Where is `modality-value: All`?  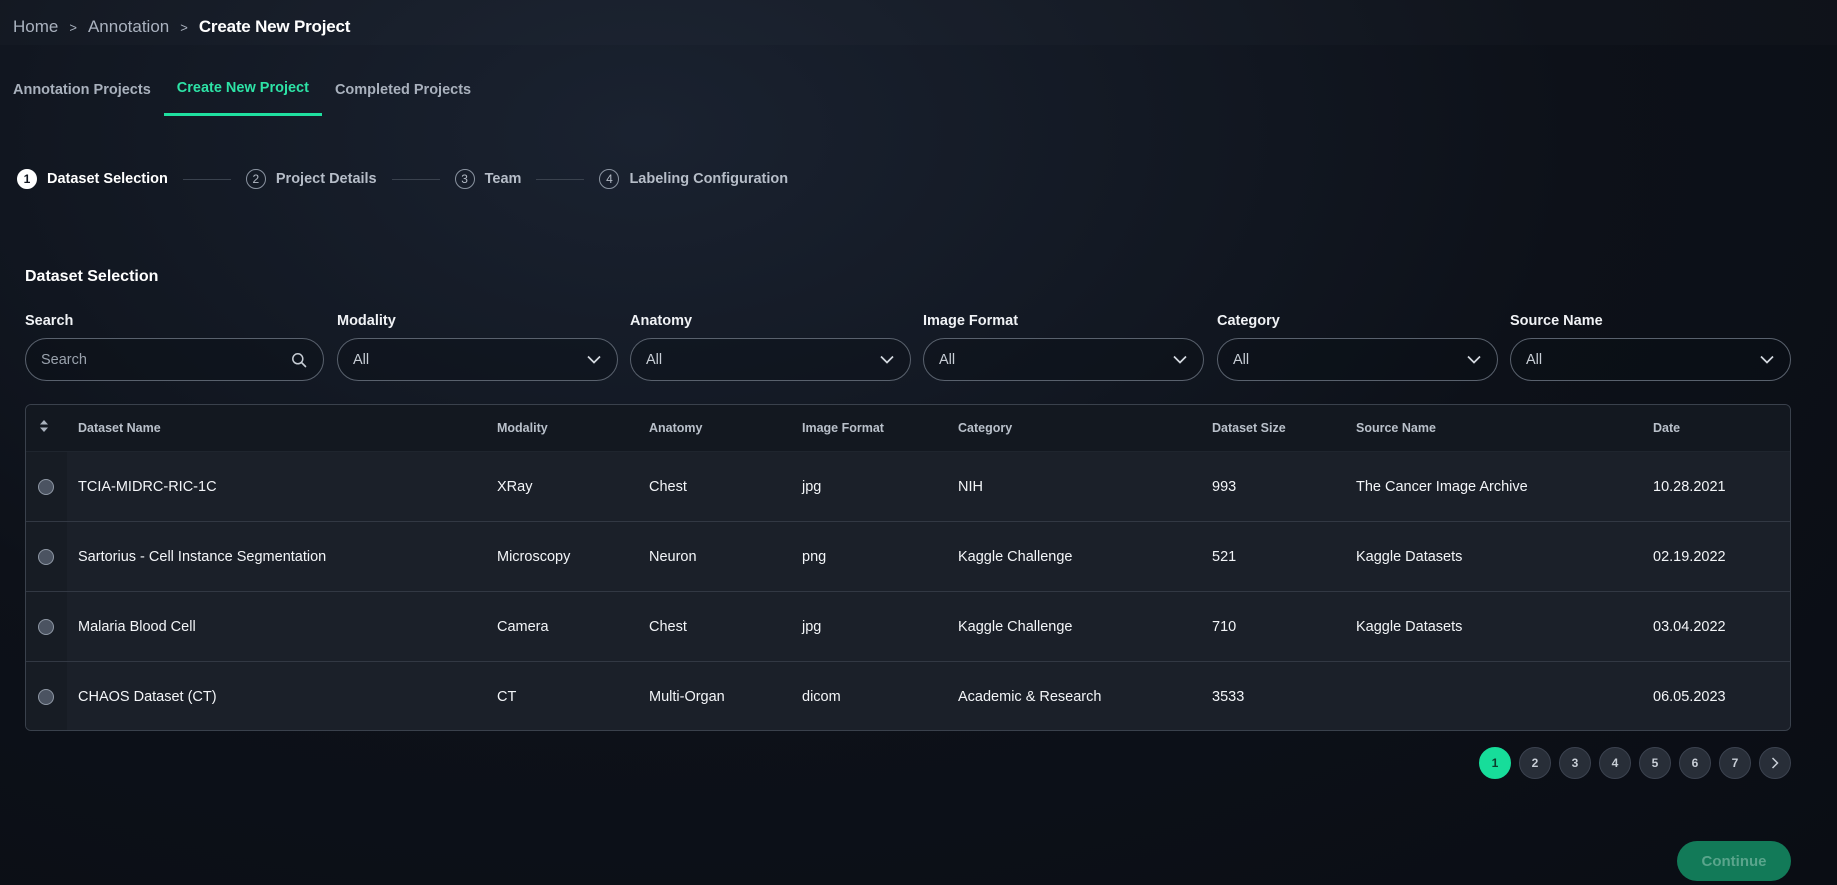 modality-value: All is located at coordinates (361, 359).